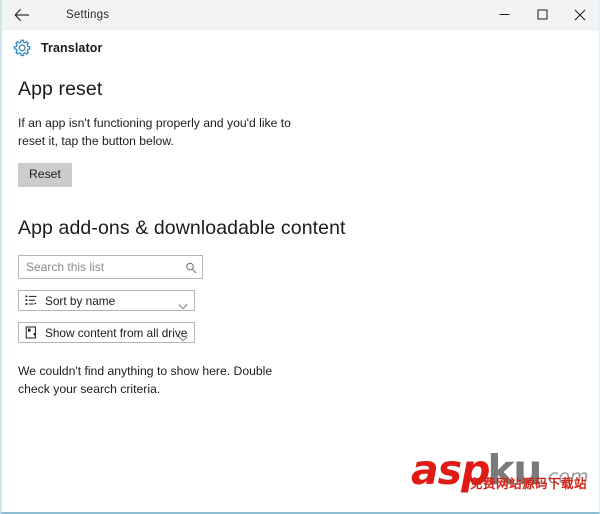  Describe the element at coordinates (528, 483) in the screenshot. I see `watermark-chinese-text: 免费网站源码下载站` at that location.